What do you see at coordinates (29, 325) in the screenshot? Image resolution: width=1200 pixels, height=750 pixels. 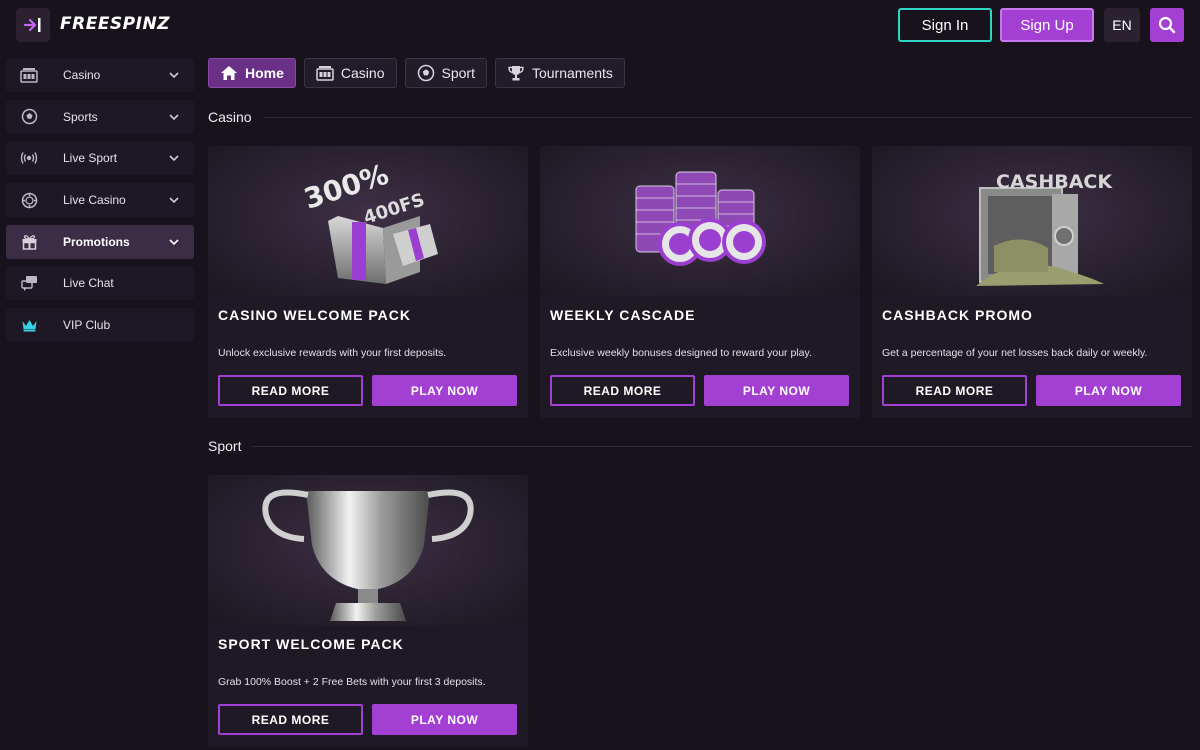 I see `crown-icon` at bounding box center [29, 325].